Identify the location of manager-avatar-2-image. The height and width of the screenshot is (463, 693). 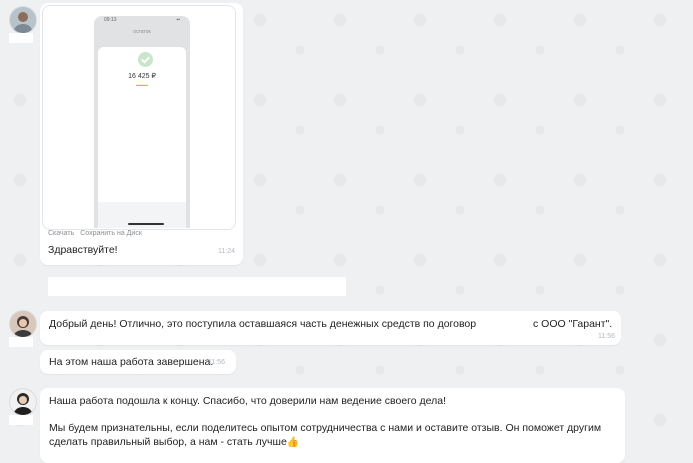
(23, 402).